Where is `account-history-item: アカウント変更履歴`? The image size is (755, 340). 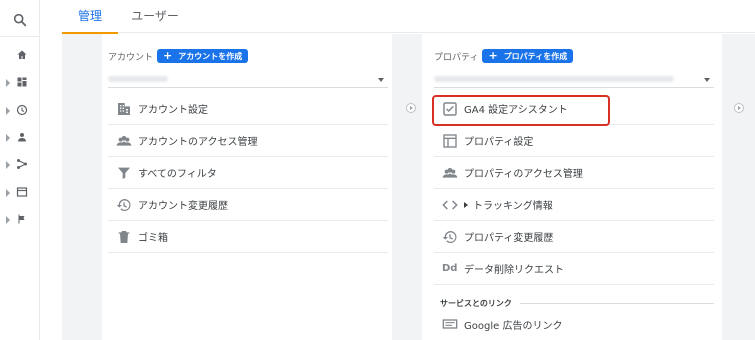
account-history-item: アカウント変更履歴 is located at coordinates (248, 205).